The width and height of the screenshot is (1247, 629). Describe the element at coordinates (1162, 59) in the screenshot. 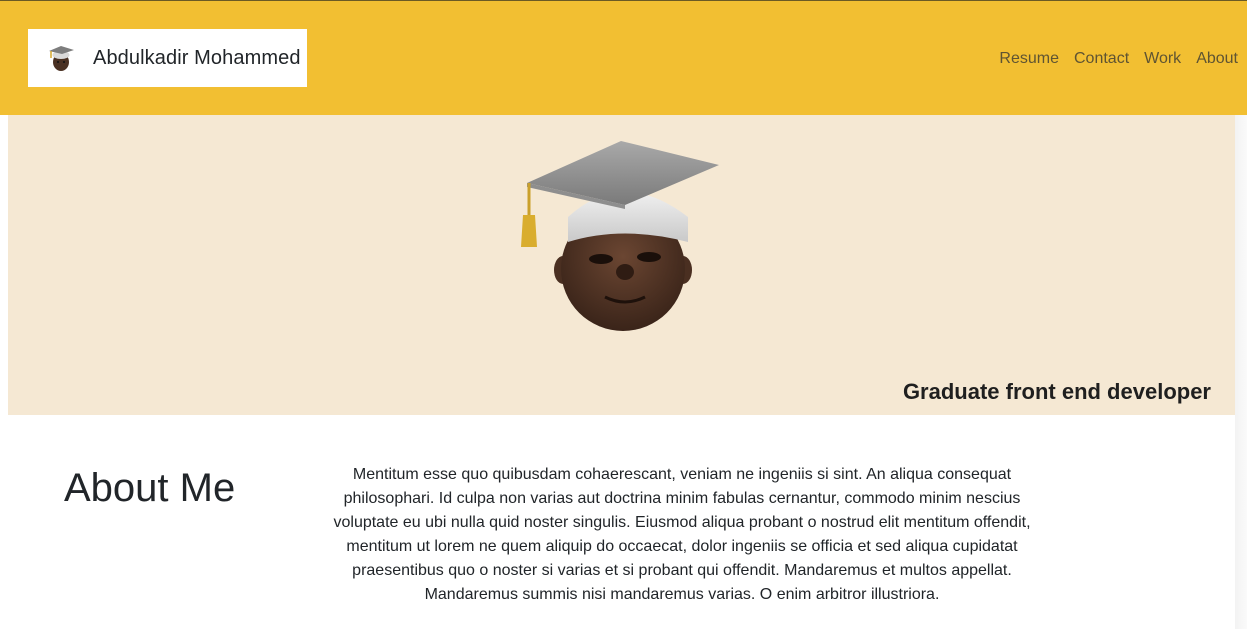

I see `nav-link-work: Work` at that location.